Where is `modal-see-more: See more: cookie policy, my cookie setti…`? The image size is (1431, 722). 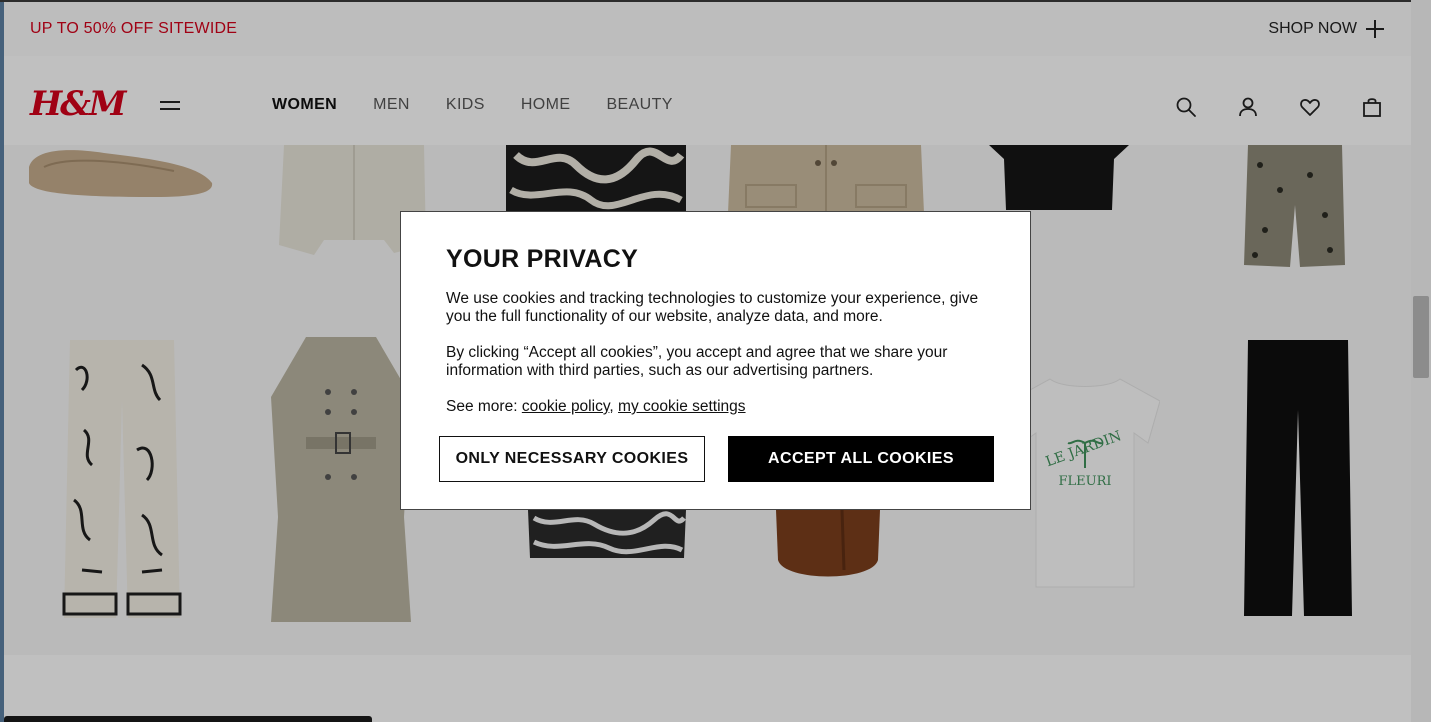
modal-see-more: See more: cookie policy, my cookie setti… is located at coordinates (716, 407).